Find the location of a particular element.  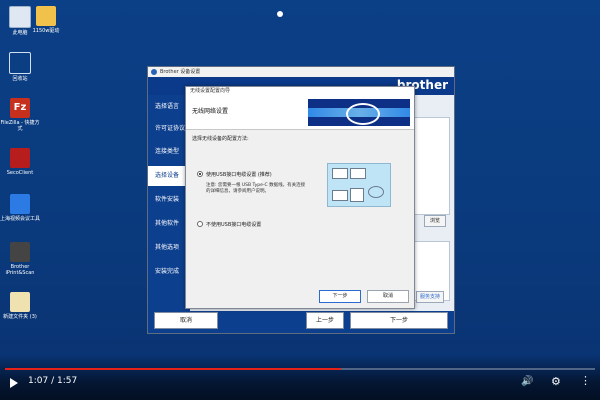

volume-icon: 🔊 is located at coordinates (527, 382).